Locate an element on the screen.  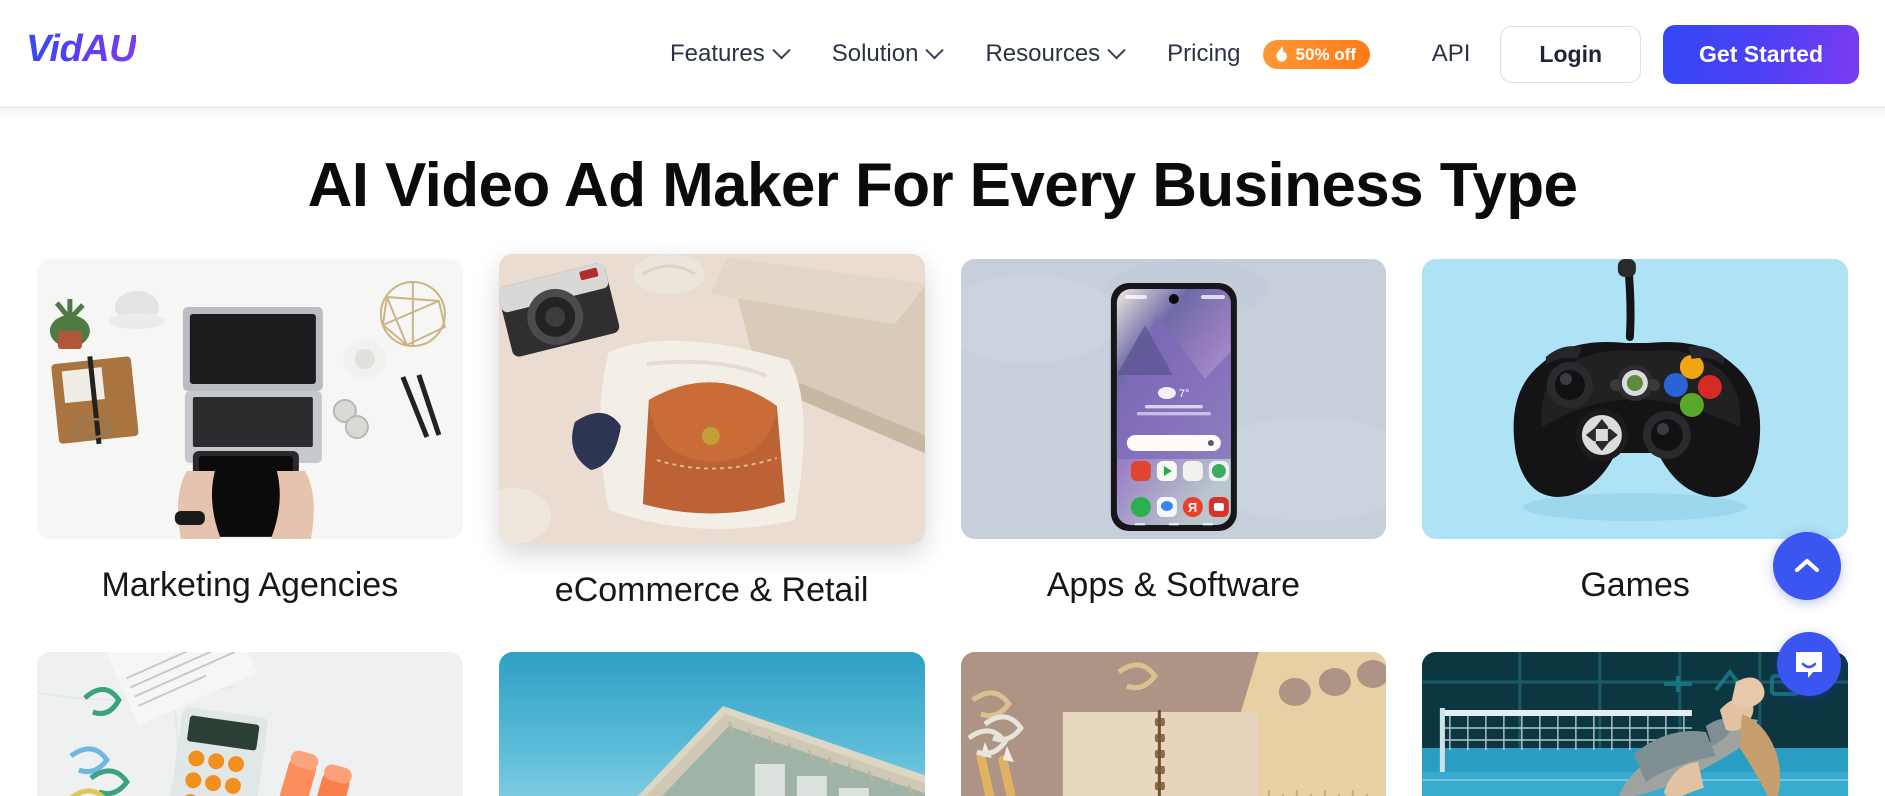
nav-item-solution: Solution is located at coordinates (887, 54).